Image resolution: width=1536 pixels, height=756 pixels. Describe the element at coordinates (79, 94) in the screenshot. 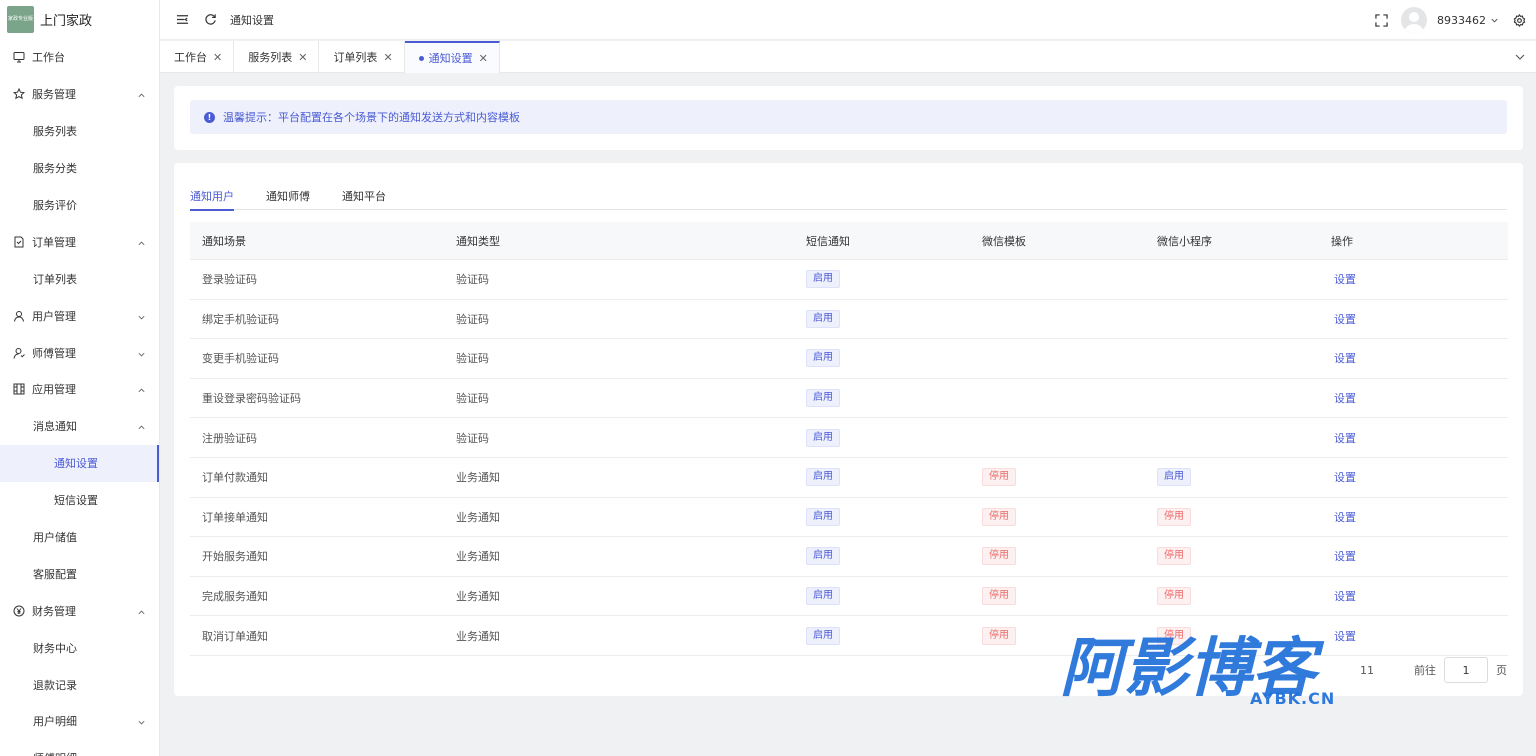

I see `sidebar-item: 服务管理` at that location.